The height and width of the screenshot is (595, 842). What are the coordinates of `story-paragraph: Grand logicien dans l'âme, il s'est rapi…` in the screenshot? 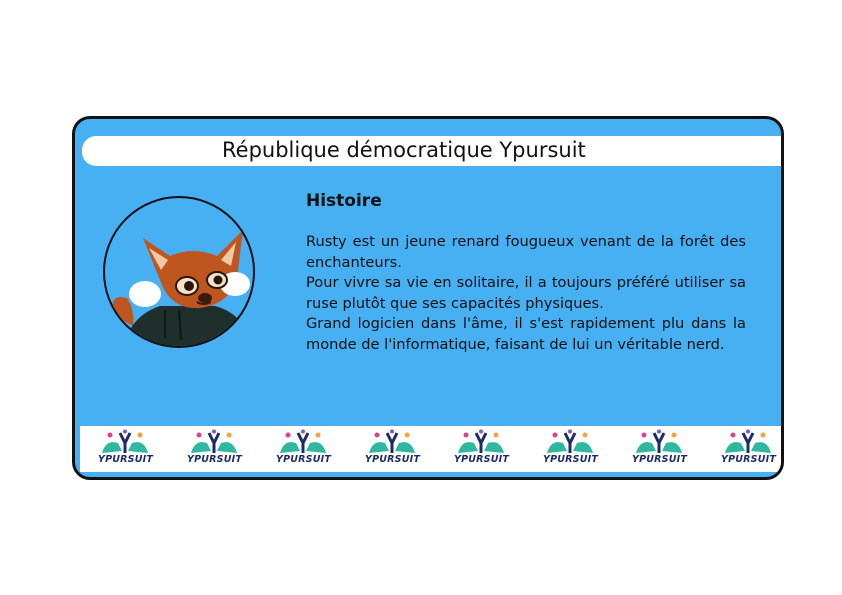 It's located at (526, 334).